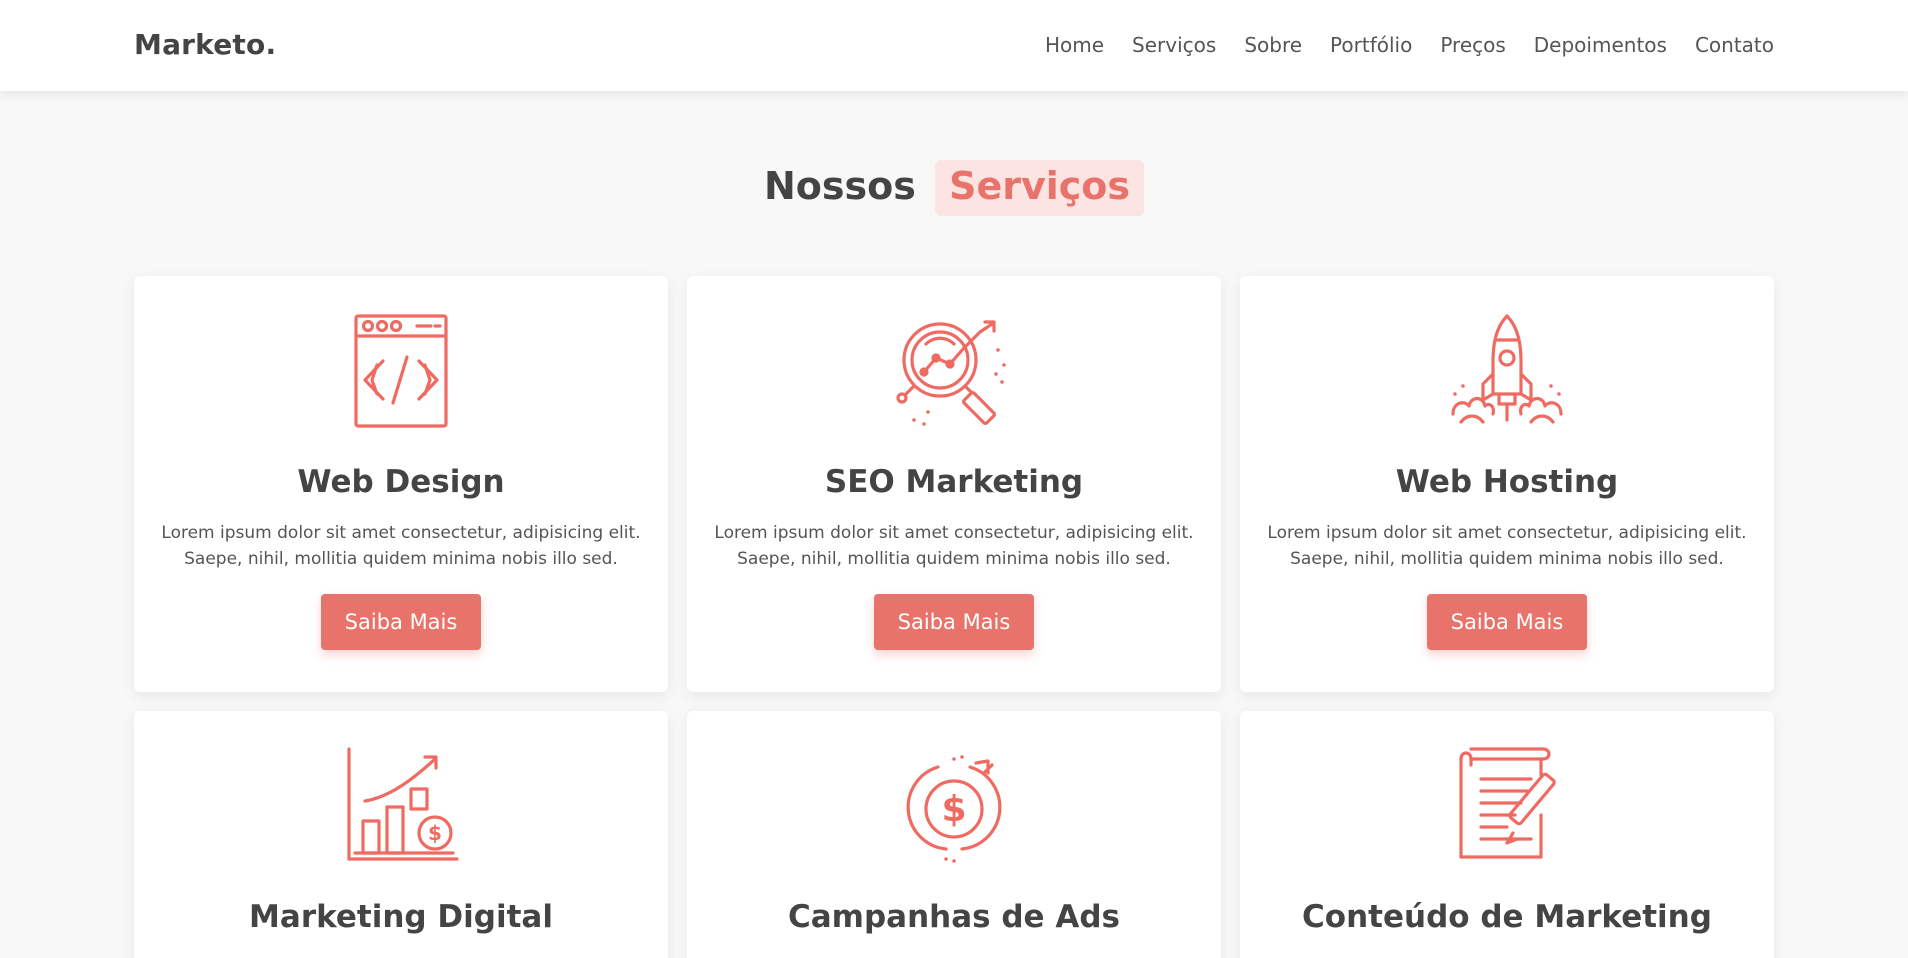 This screenshot has width=1908, height=958. I want to click on nav-link-contato: Contato, so click(1734, 45).